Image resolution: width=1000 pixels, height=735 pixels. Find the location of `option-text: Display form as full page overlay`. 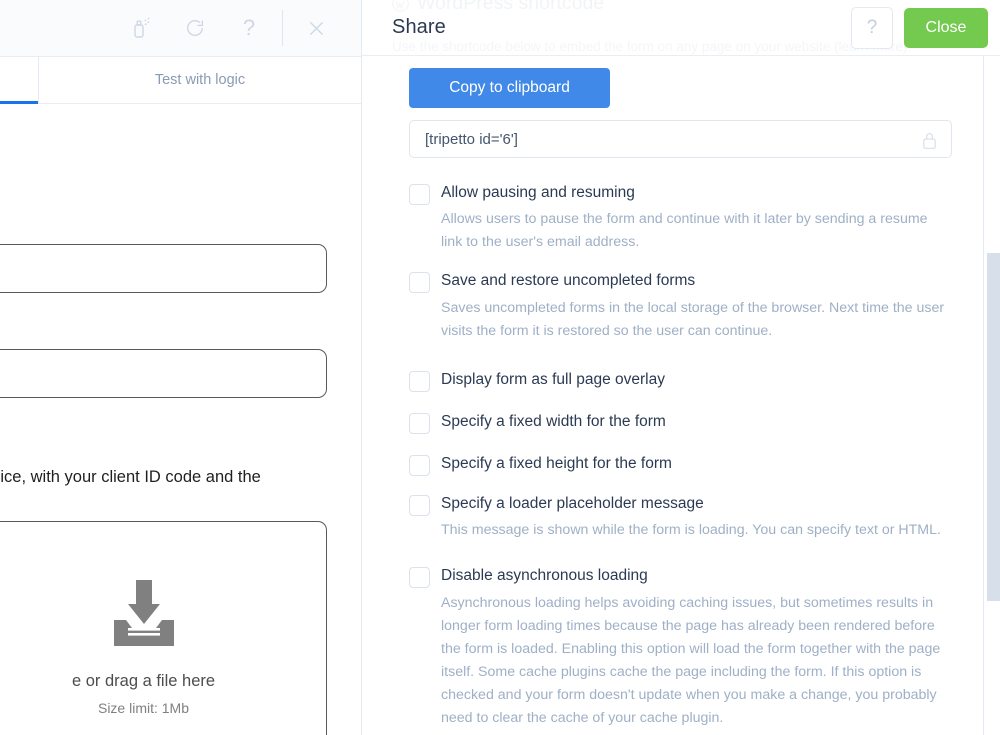

option-text: Display form as full page overlay is located at coordinates (696, 380).